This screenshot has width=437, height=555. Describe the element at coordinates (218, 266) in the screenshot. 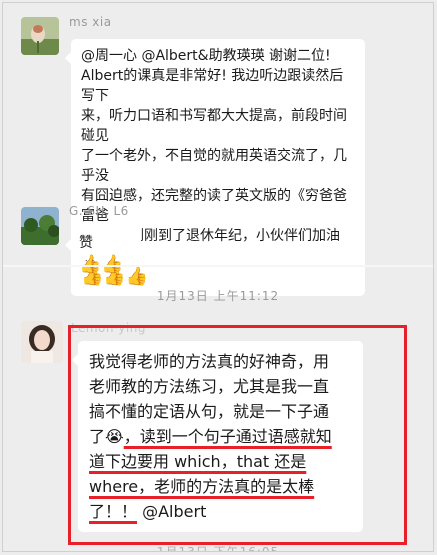

I see `divider` at that location.